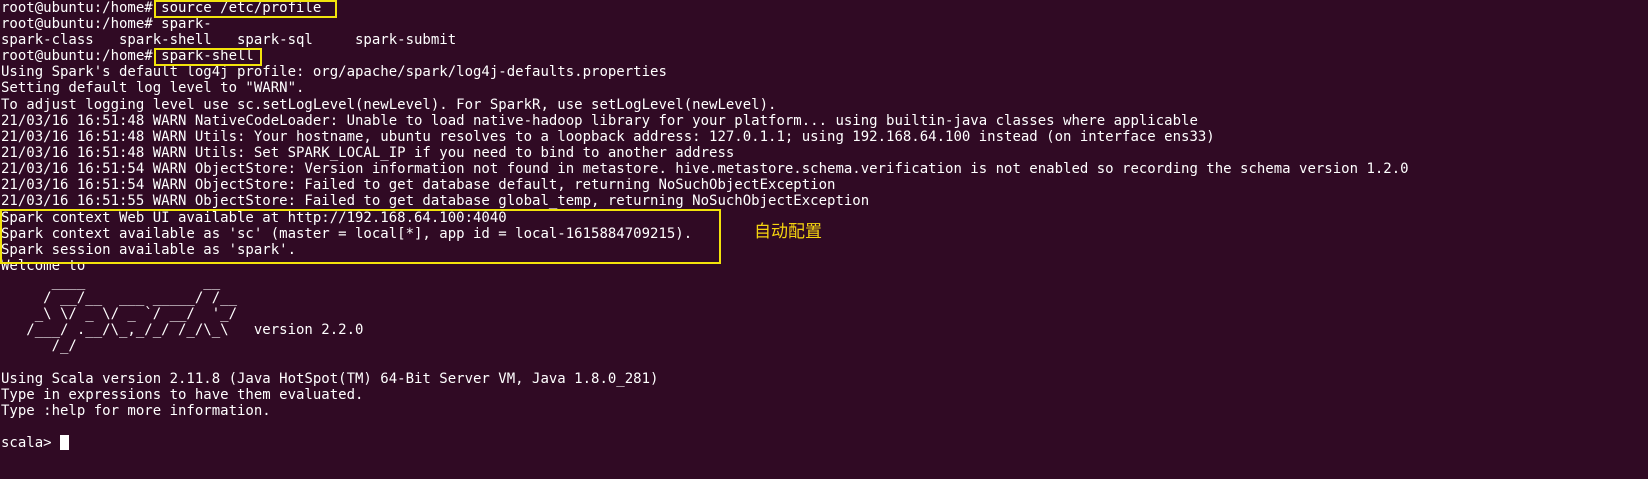 Image resolution: width=1648 pixels, height=479 pixels. Describe the element at coordinates (153, 88) in the screenshot. I see `terminal-line: Setting default log level to "WARN".` at that location.